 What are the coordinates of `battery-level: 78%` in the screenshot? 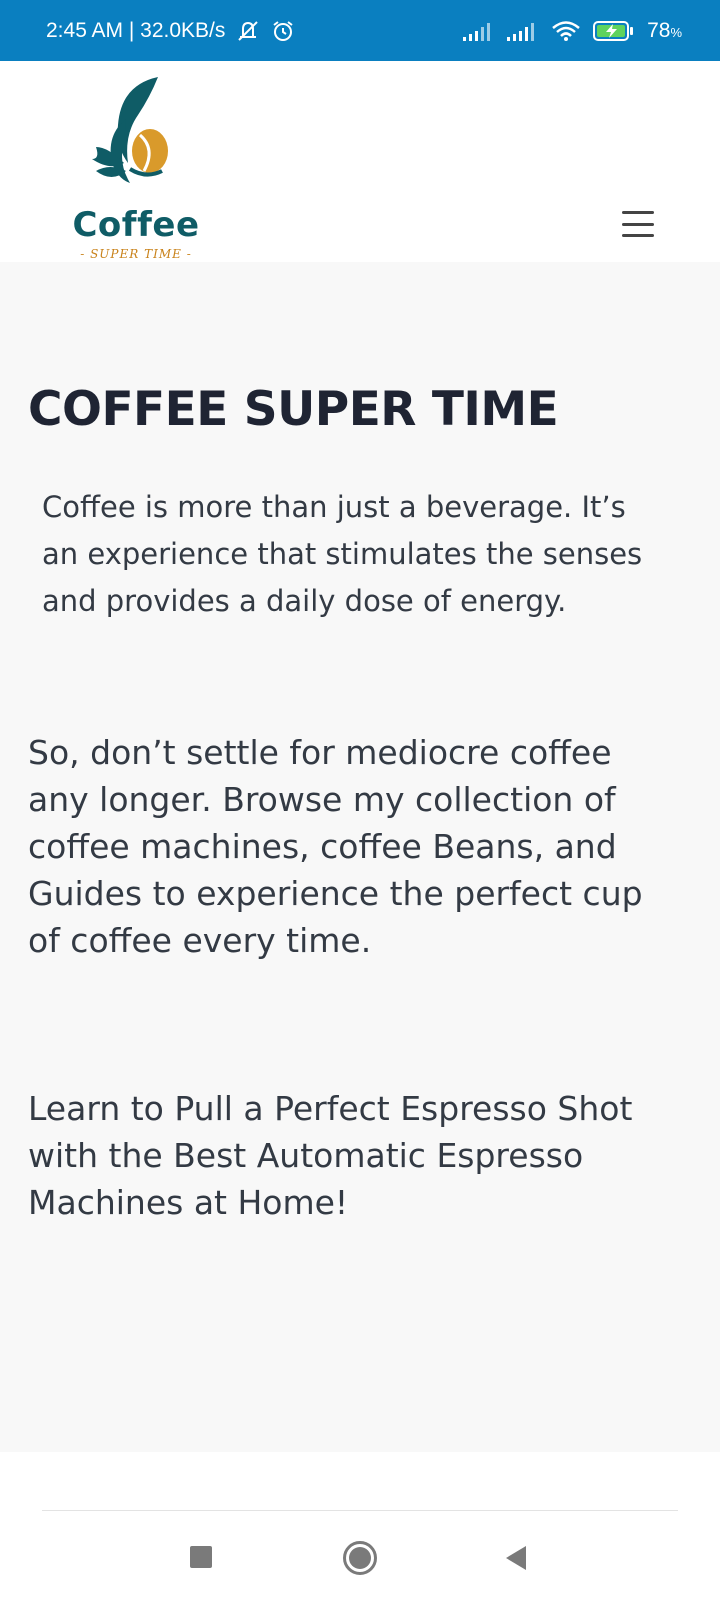 It's located at (664, 31).